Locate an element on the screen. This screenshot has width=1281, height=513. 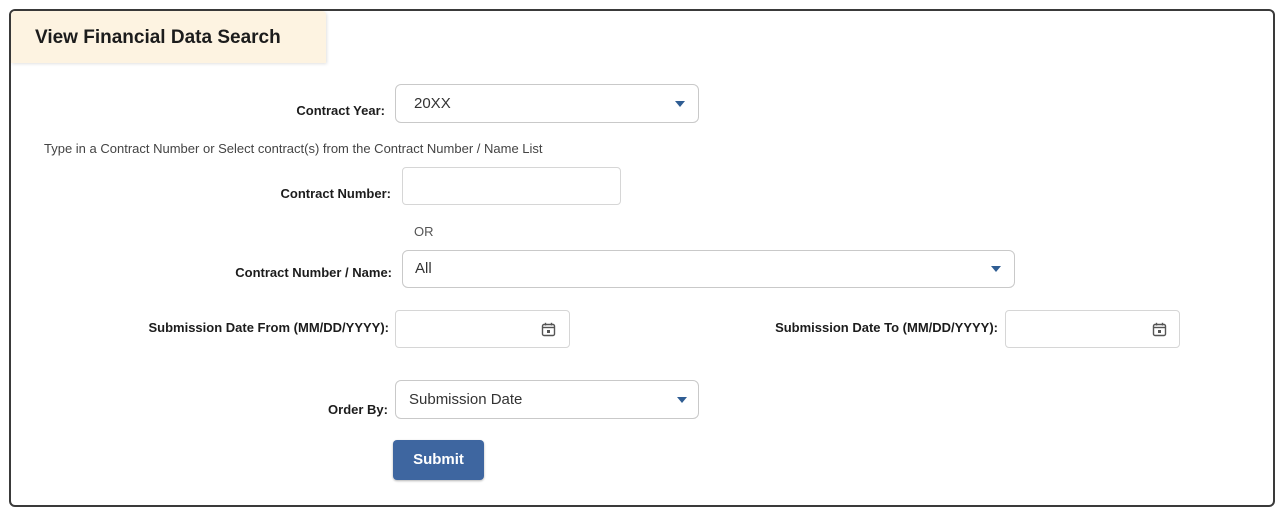
date-from-input is located at coordinates (482, 329).